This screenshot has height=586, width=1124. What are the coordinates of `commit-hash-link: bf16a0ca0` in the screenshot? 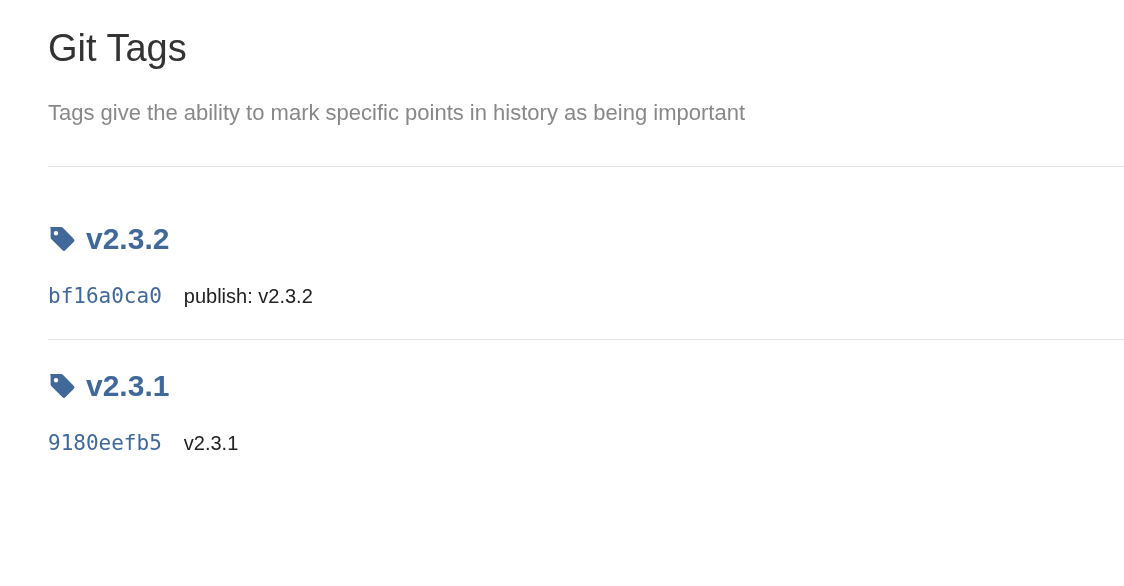 It's located at (105, 297).